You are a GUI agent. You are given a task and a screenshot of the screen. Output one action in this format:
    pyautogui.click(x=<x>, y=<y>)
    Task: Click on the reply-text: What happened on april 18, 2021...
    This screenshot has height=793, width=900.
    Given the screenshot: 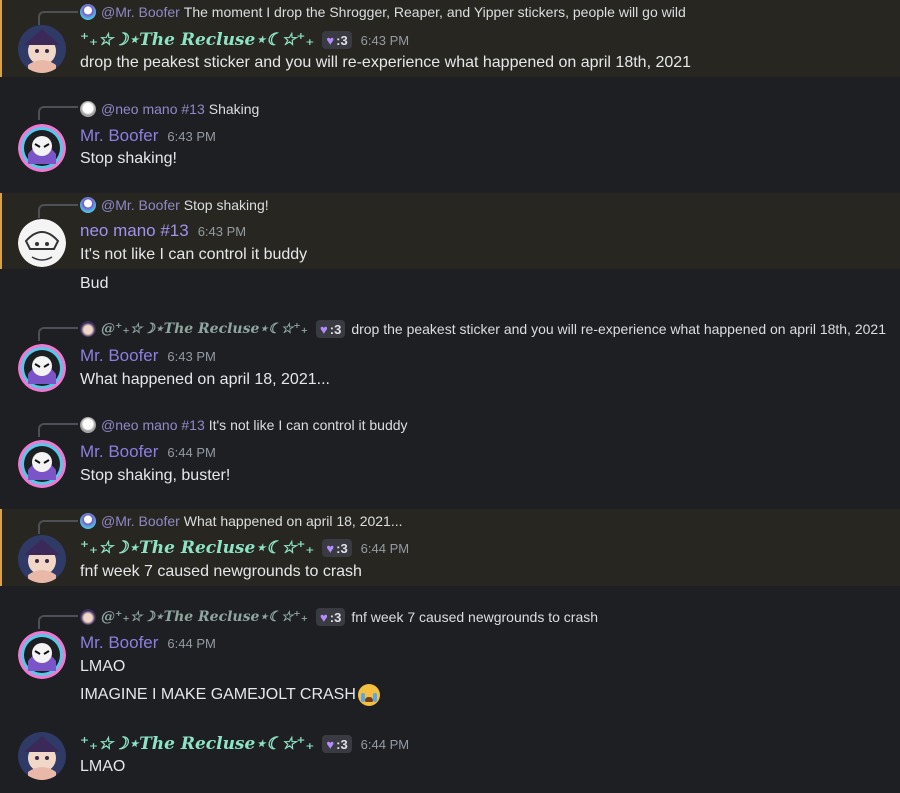 What is the action you would take?
    pyautogui.click(x=293, y=521)
    